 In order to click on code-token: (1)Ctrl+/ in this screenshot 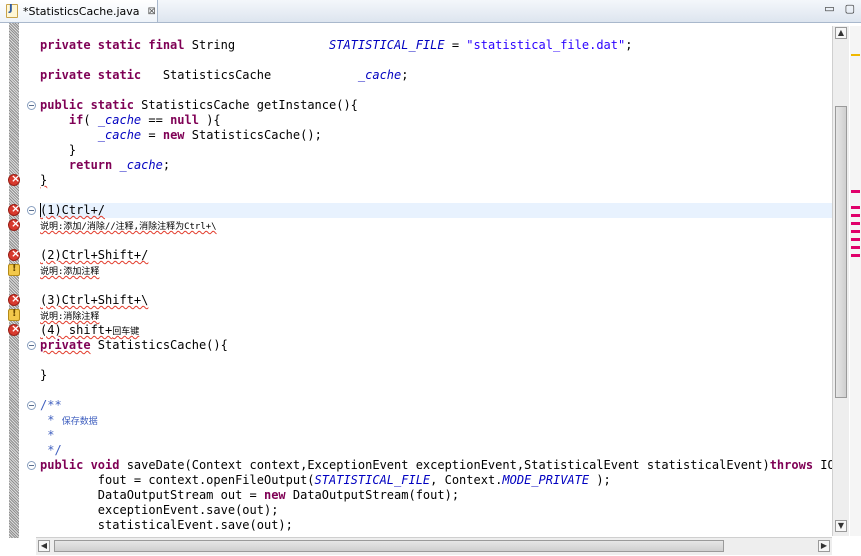, I will do `click(73, 210)`.